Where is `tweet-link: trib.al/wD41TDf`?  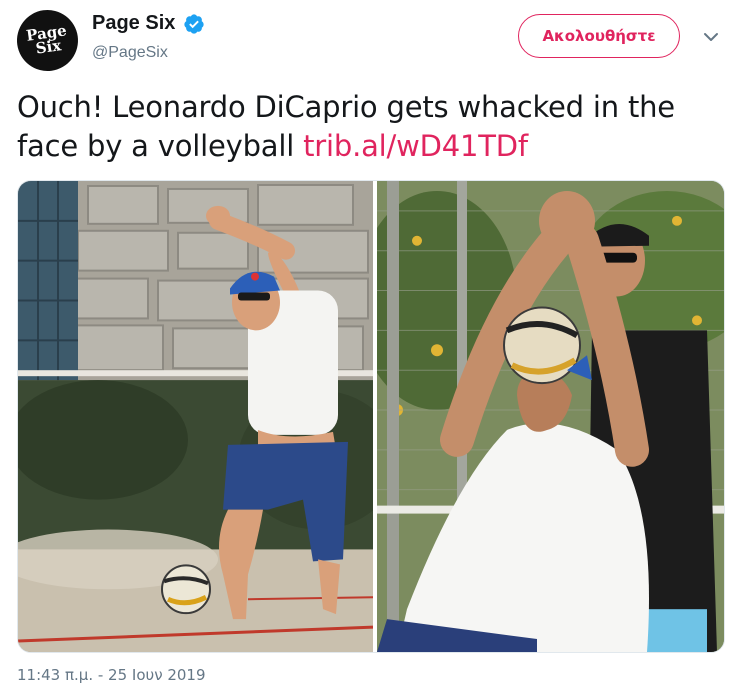
tweet-link: trib.al/wD41TDf is located at coordinates (415, 146).